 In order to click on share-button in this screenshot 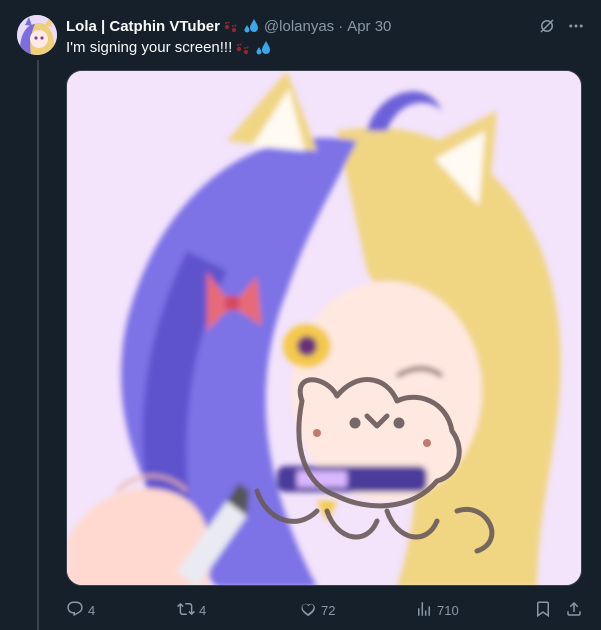, I will do `click(574, 610)`.